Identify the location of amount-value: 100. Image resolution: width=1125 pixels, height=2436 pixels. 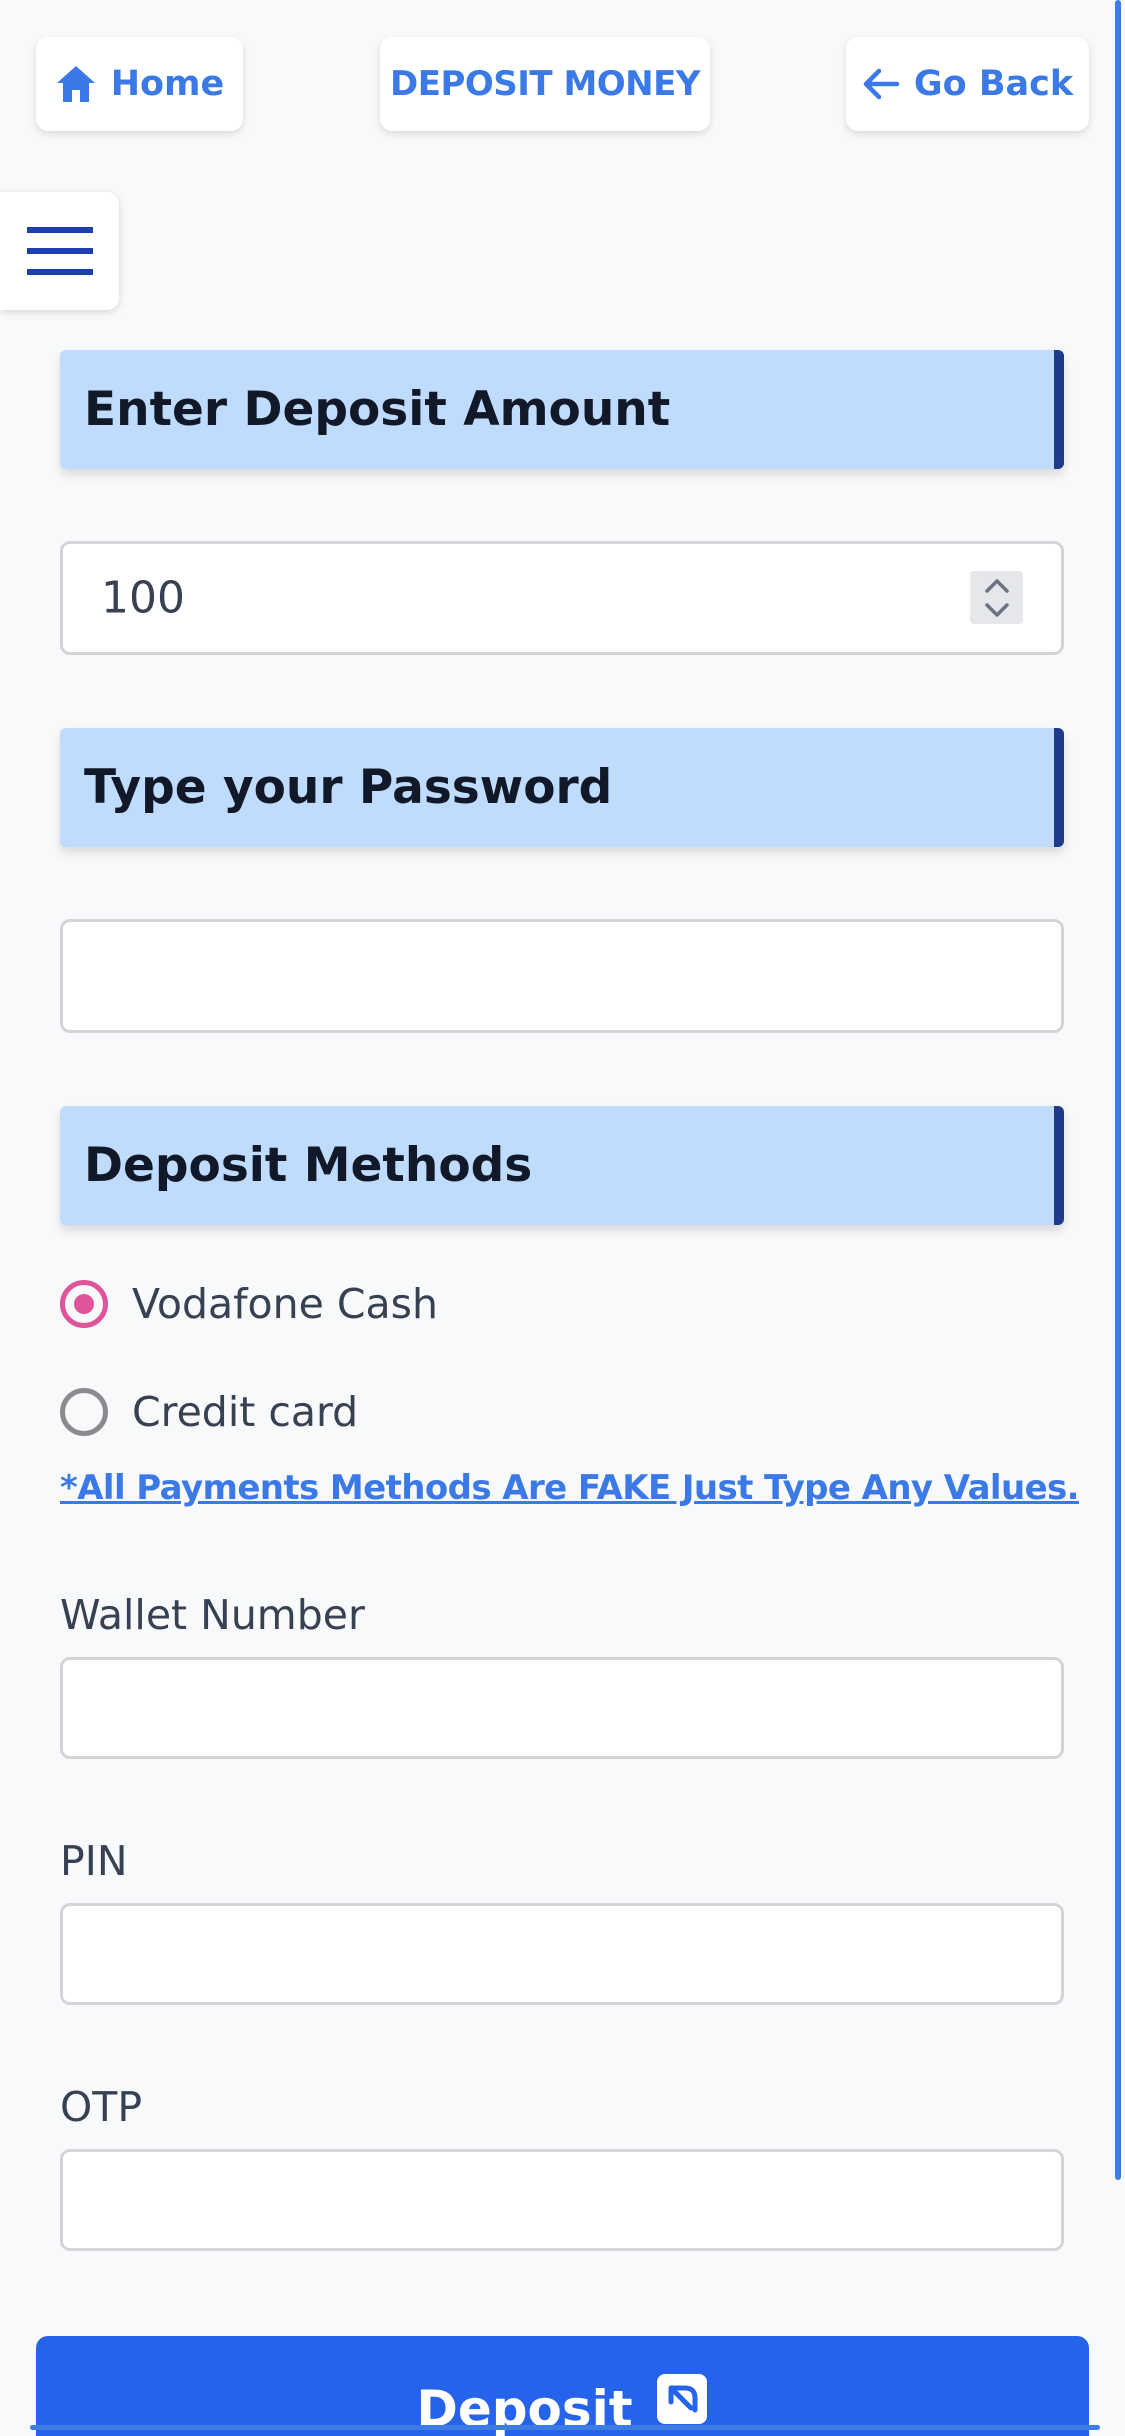
(143, 598).